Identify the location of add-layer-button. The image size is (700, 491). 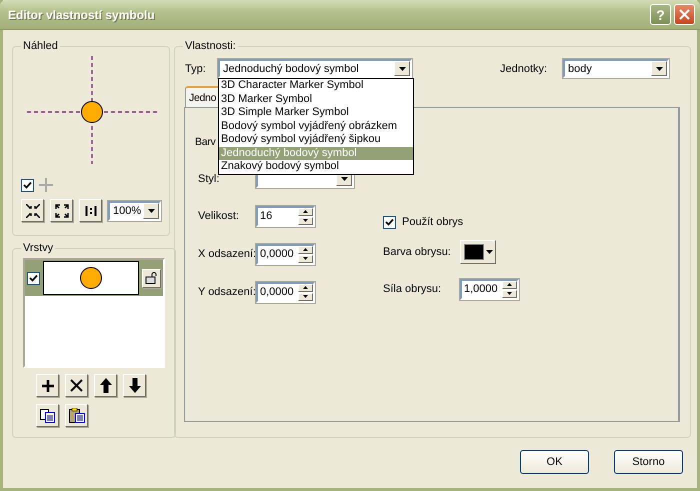
(47, 385).